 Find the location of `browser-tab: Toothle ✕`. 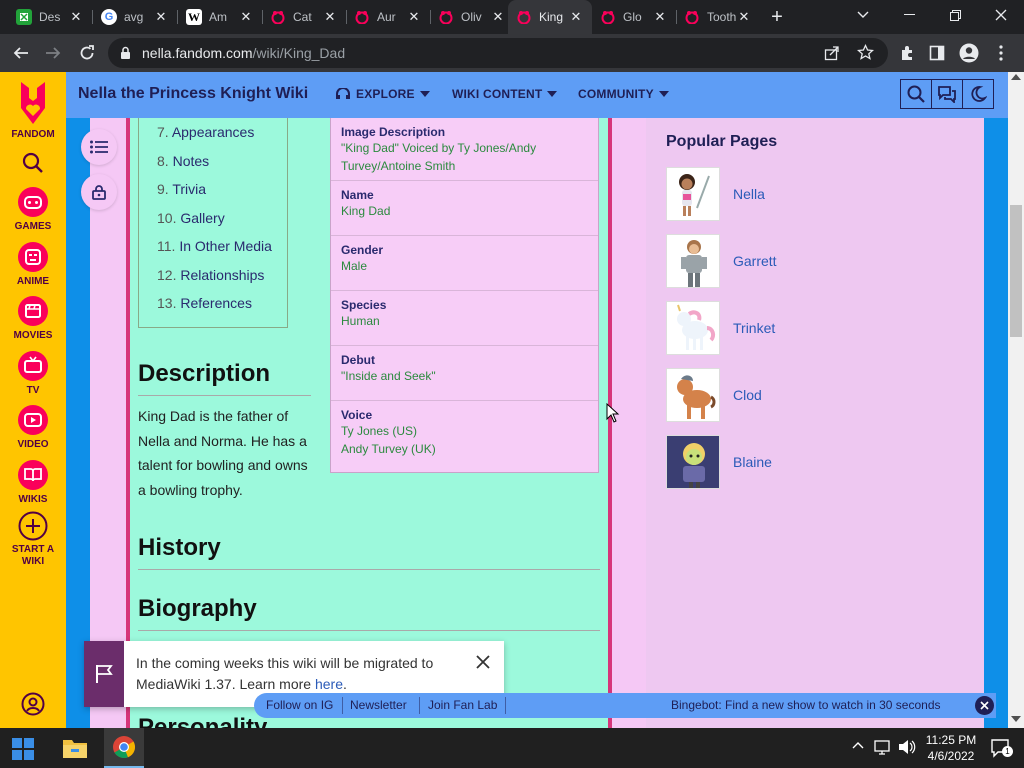

browser-tab: Toothle ✕ is located at coordinates (718, 17).